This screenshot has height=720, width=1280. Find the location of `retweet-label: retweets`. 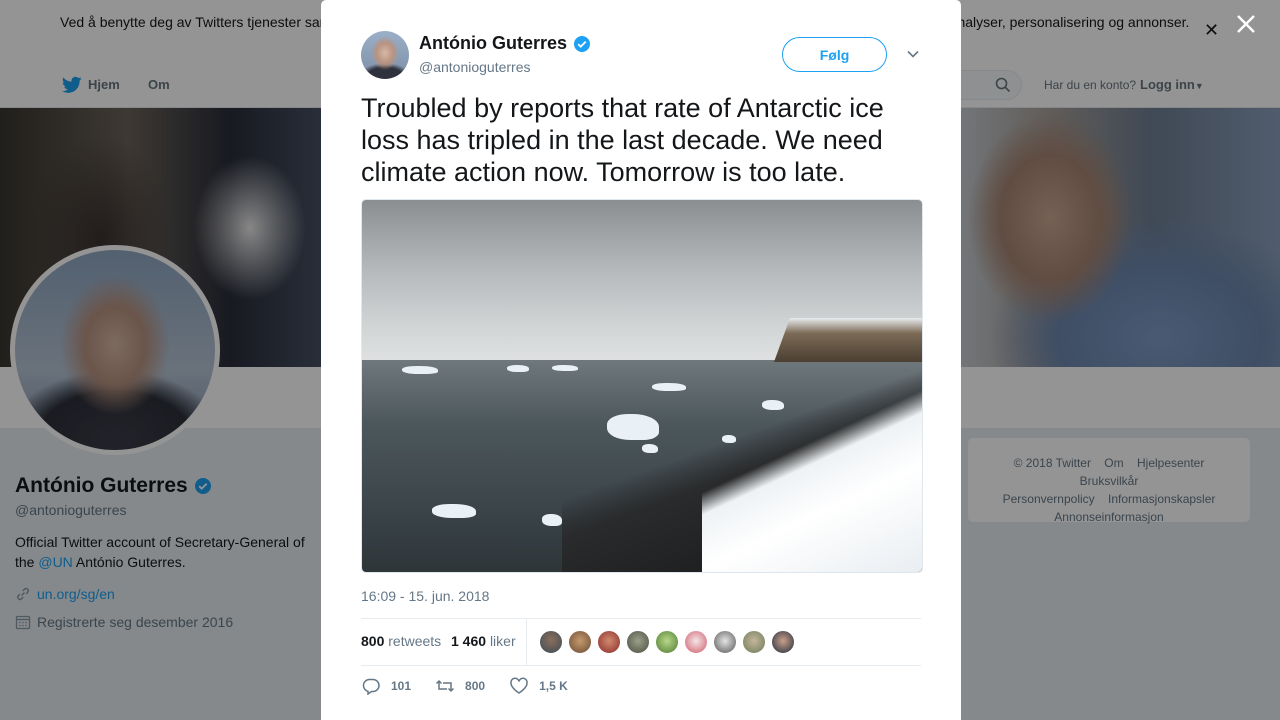

retweet-label: retweets is located at coordinates (414, 641).